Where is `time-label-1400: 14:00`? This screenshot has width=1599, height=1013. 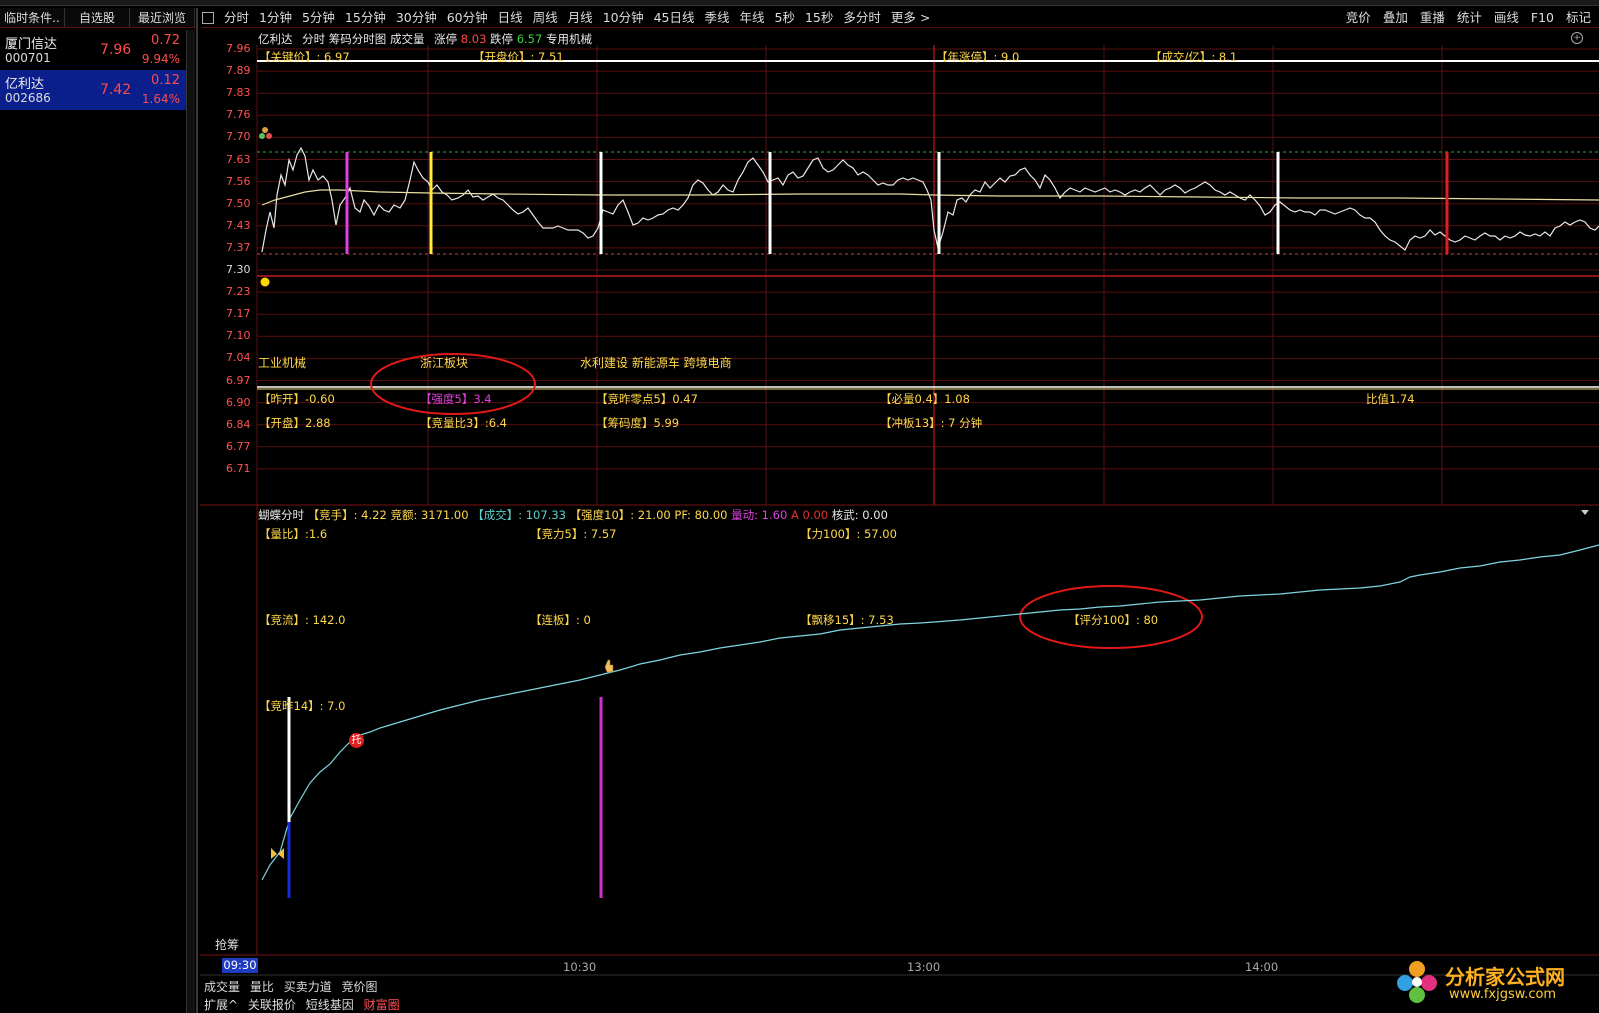 time-label-1400: 14:00 is located at coordinates (1262, 967).